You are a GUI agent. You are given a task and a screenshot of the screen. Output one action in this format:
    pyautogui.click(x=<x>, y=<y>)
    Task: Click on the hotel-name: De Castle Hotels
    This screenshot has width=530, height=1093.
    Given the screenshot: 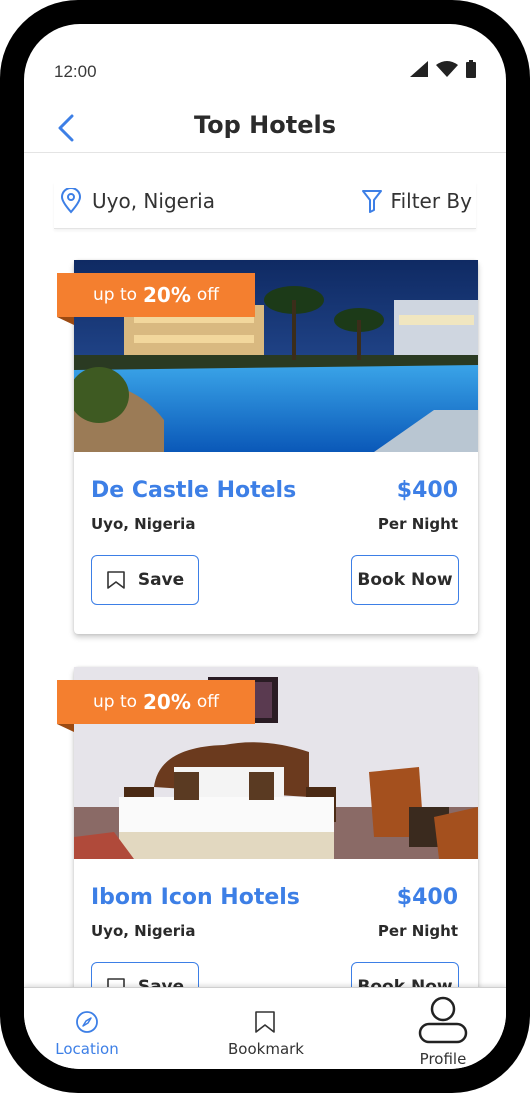 What is the action you would take?
    pyautogui.click(x=193, y=490)
    